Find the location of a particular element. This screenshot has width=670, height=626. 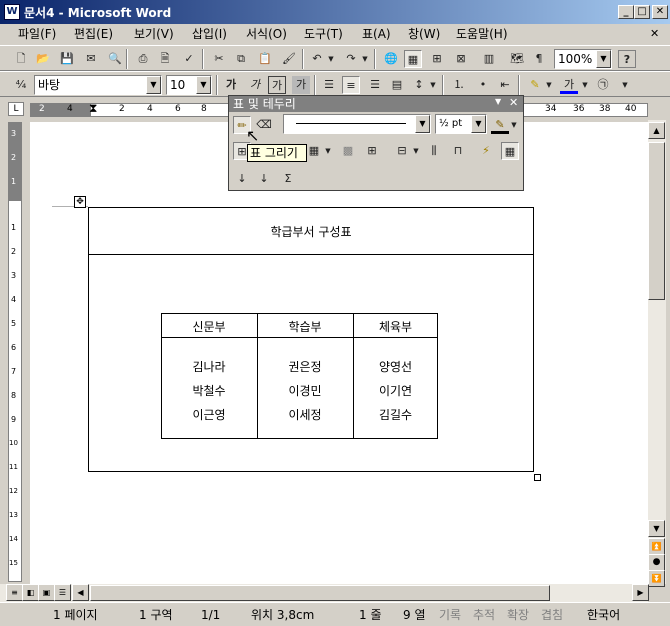

align-center-icon: ≡ is located at coordinates (351, 85).